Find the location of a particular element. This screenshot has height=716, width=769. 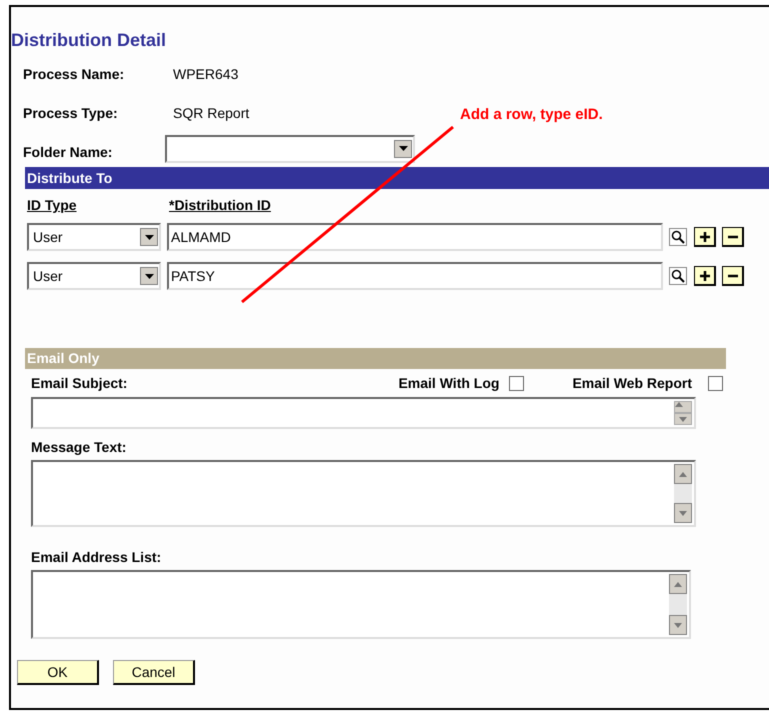

section-header: Email Only is located at coordinates (375, 358).